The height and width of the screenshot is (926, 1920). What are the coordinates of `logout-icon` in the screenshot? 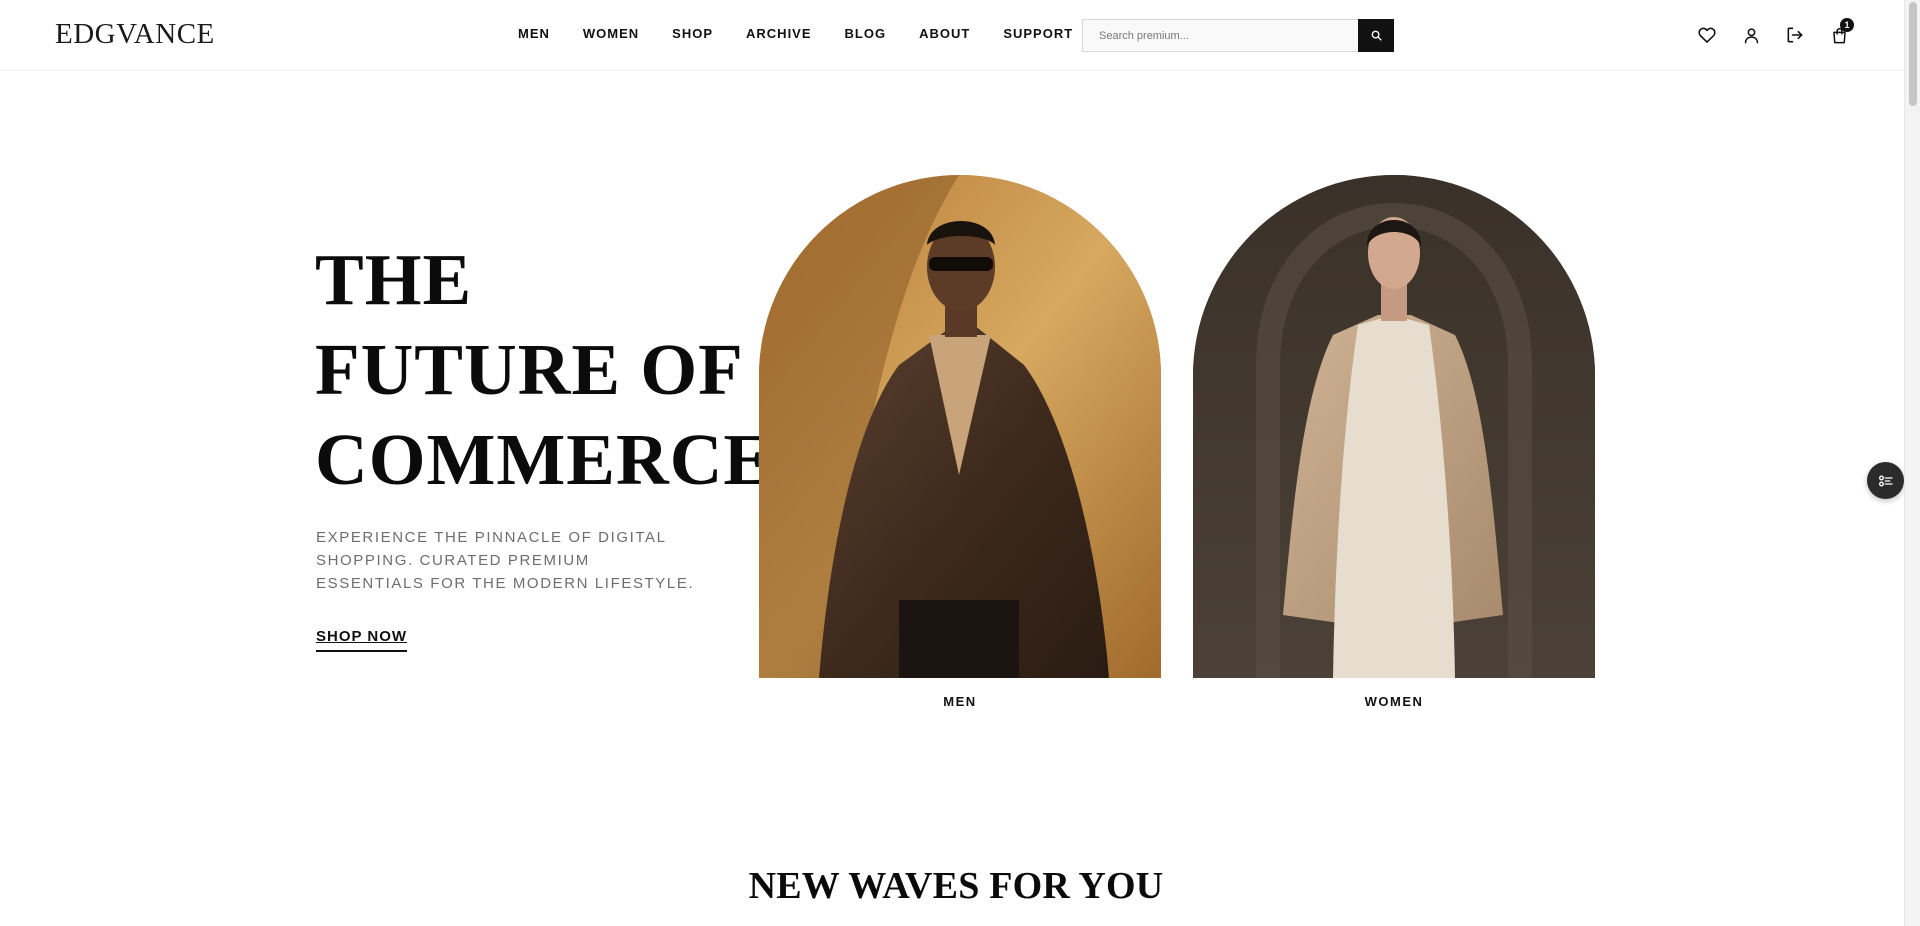 It's located at (1795, 35).